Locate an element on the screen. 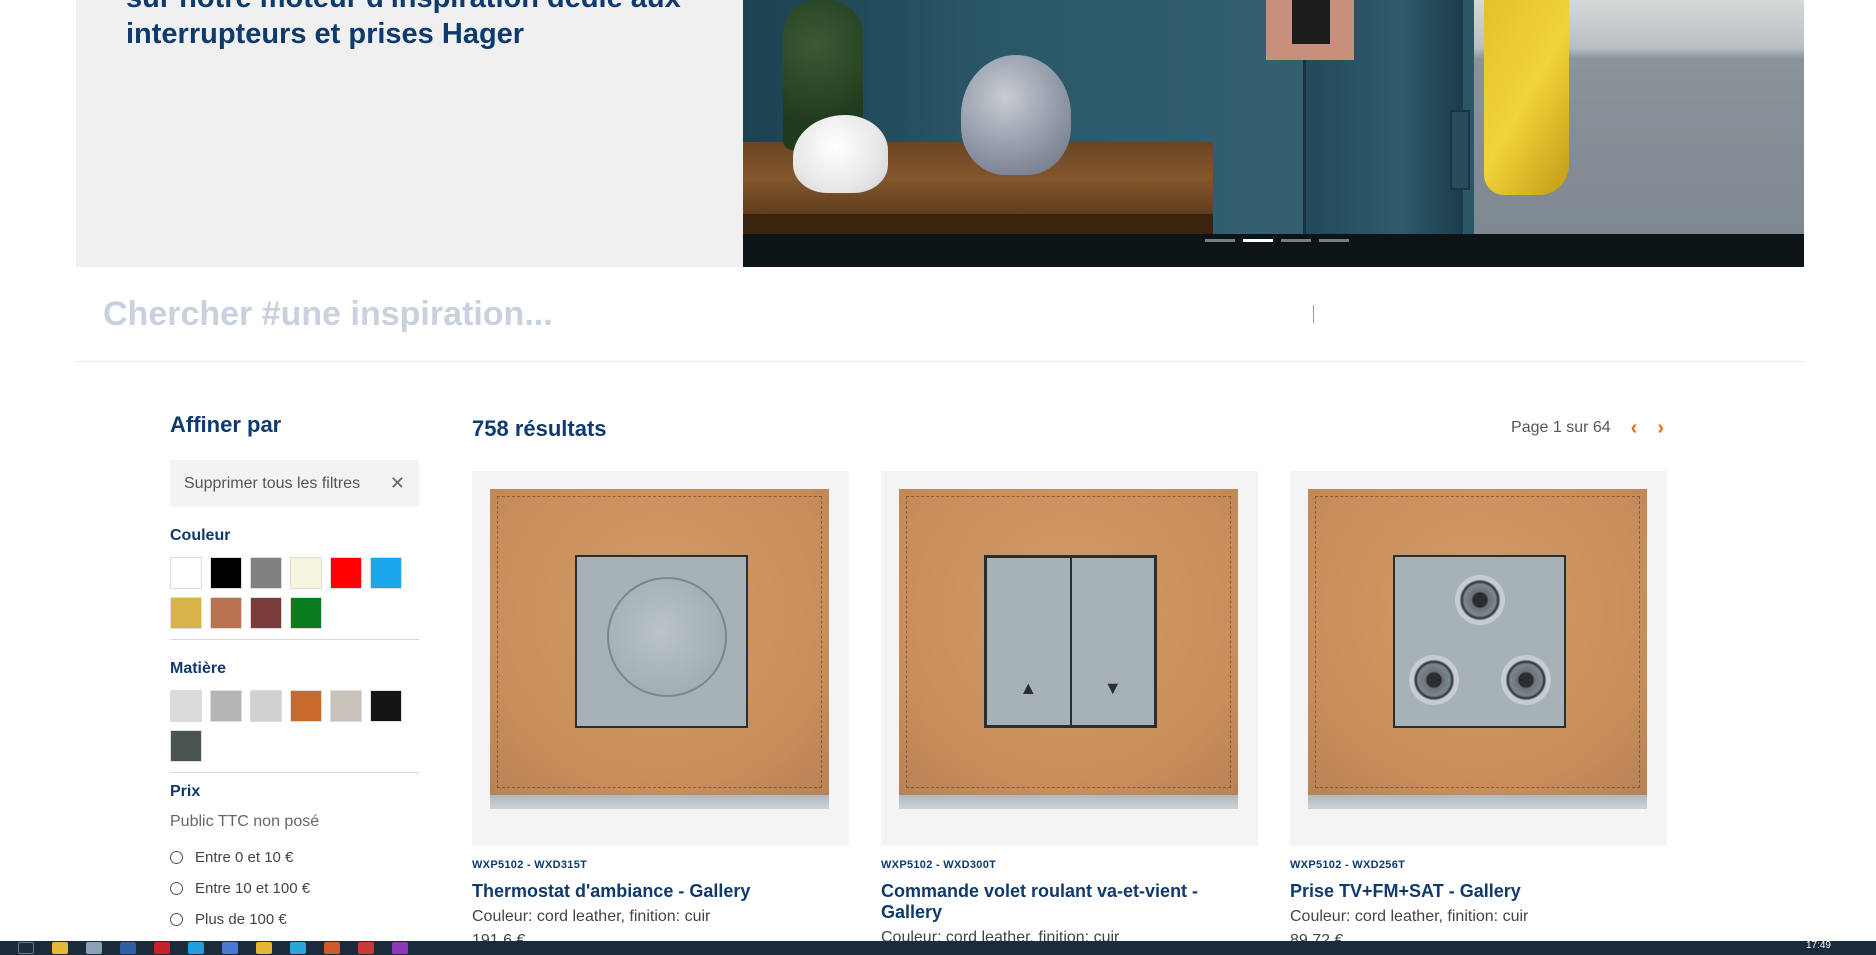  product-image: ▲ ▼ is located at coordinates (1069, 658).